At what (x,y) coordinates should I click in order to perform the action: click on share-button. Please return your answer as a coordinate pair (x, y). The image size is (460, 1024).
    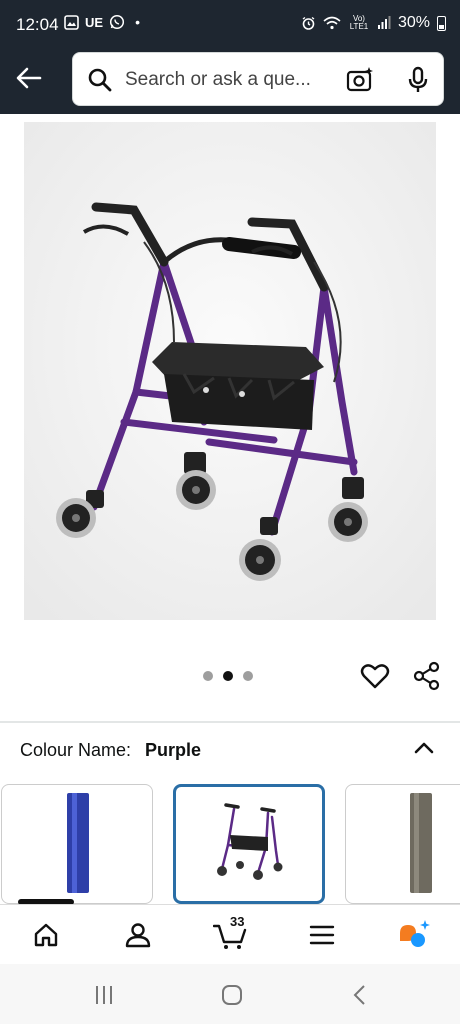
    Looking at the image, I should click on (427, 676).